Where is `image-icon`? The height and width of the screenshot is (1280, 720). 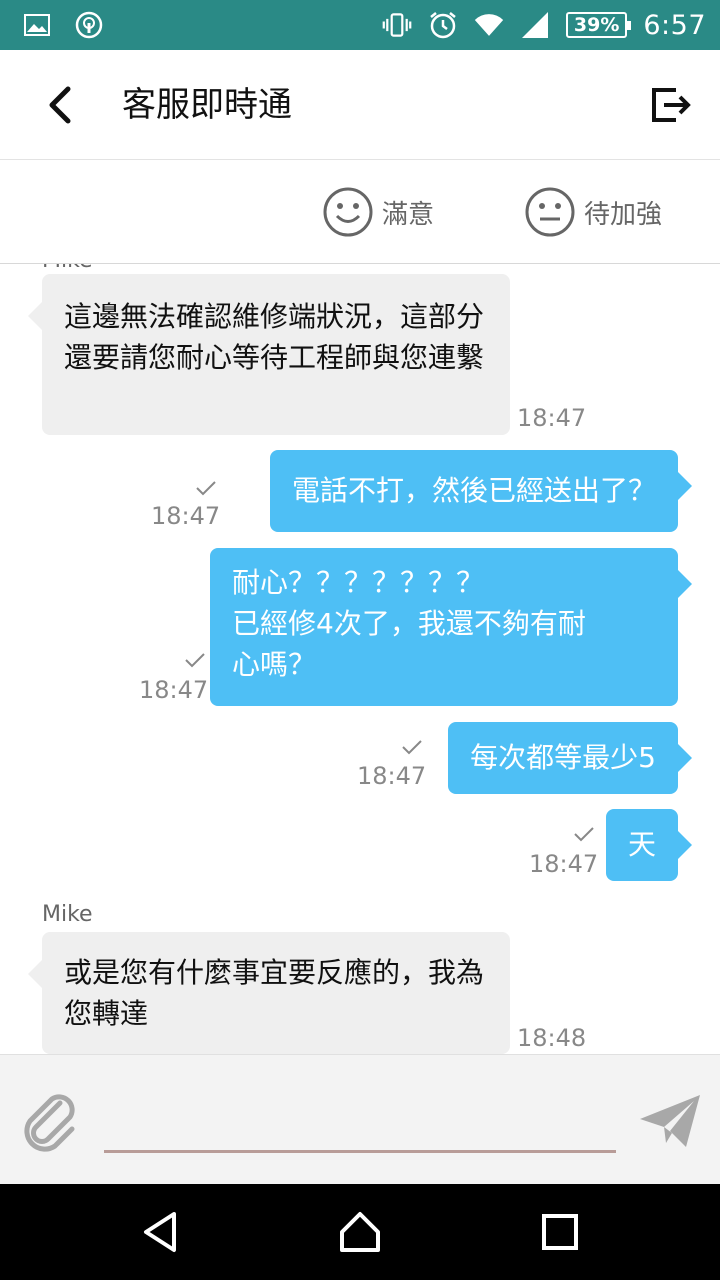 image-icon is located at coordinates (37, 25).